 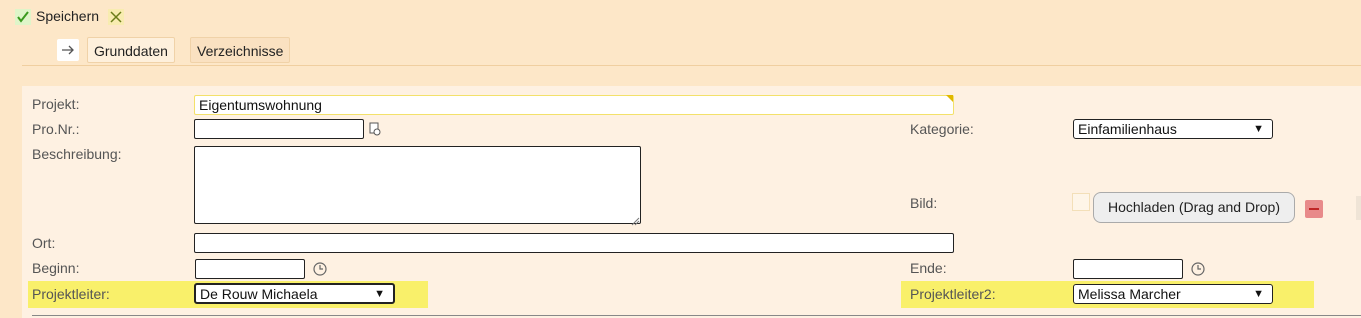 What do you see at coordinates (924, 203) in the screenshot?
I see `bild-label: Bild:` at bounding box center [924, 203].